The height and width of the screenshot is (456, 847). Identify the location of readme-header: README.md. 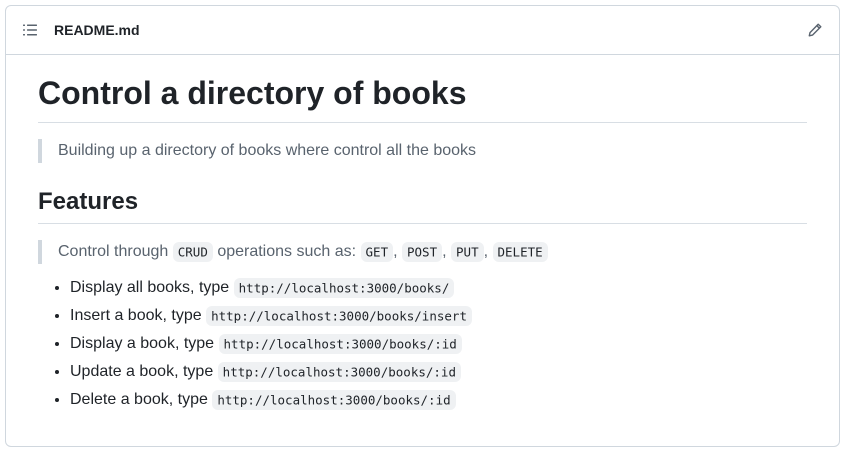
(422, 30).